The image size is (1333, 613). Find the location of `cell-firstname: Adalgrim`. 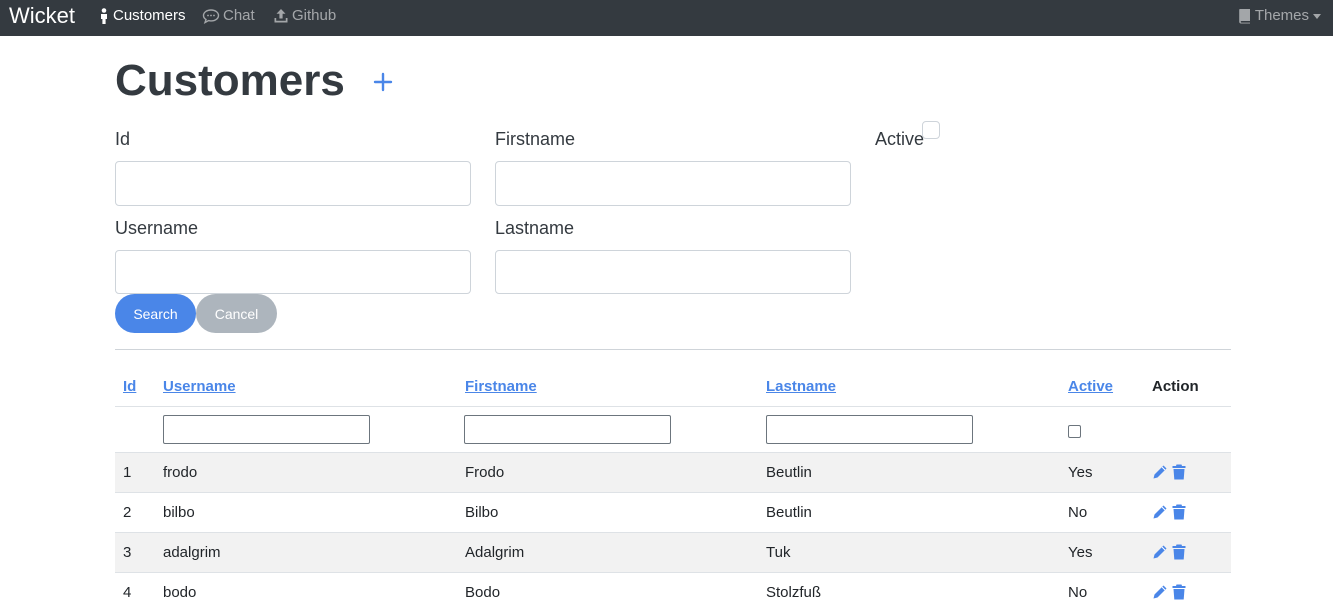

cell-firstname: Adalgrim is located at coordinates (495, 552).